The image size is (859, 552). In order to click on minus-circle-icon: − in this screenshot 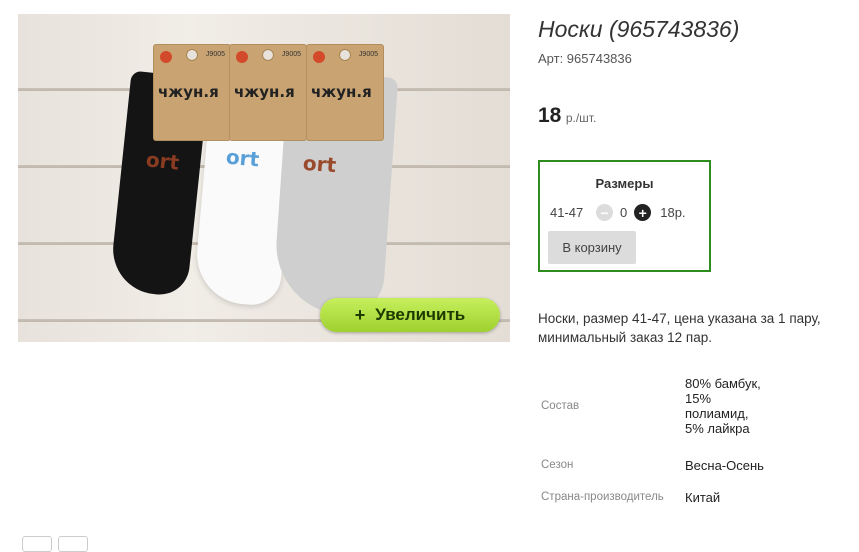, I will do `click(604, 212)`.